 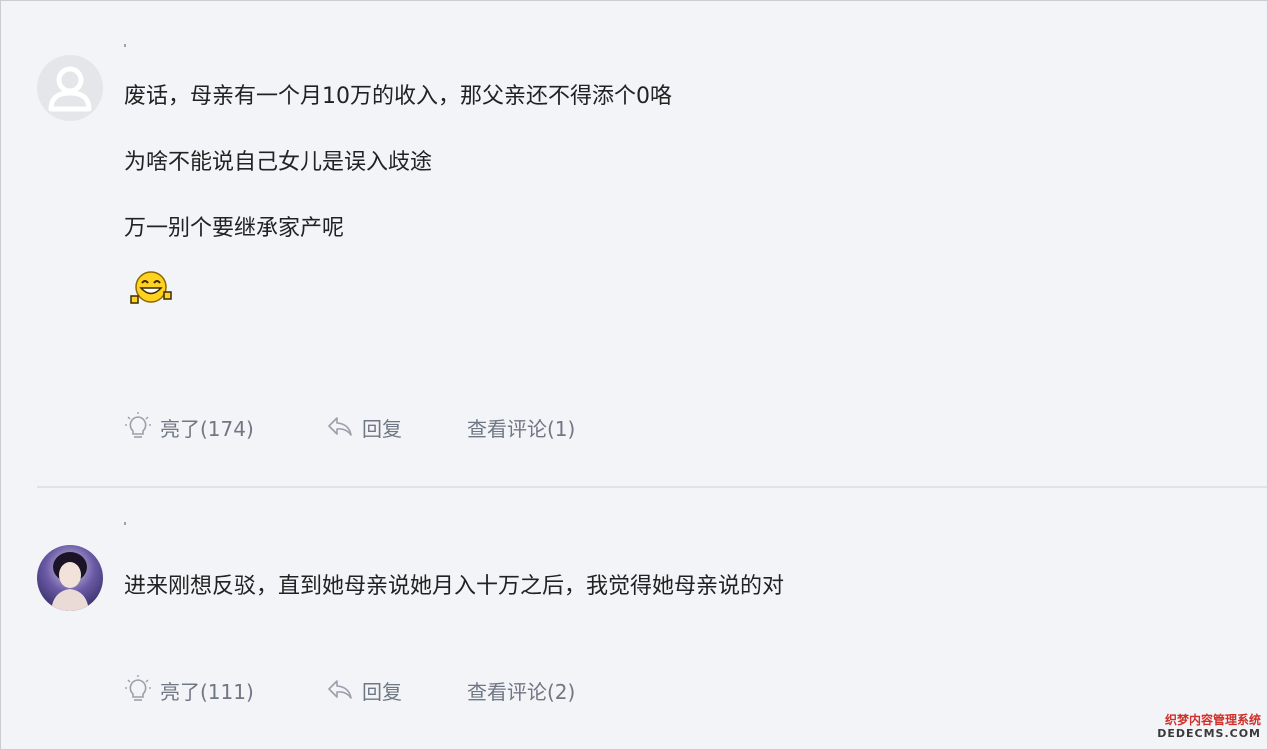 I want to click on like-label: 亮了(174), so click(x=207, y=428).